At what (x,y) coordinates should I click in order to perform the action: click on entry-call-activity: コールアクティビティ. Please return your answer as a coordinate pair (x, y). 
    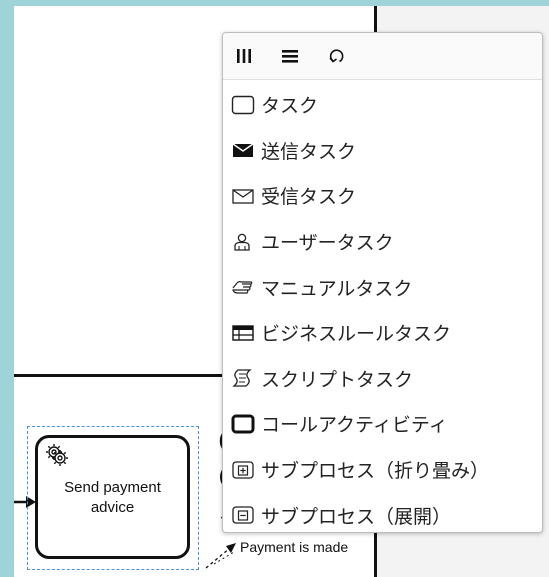
    Looking at the image, I should click on (382, 424).